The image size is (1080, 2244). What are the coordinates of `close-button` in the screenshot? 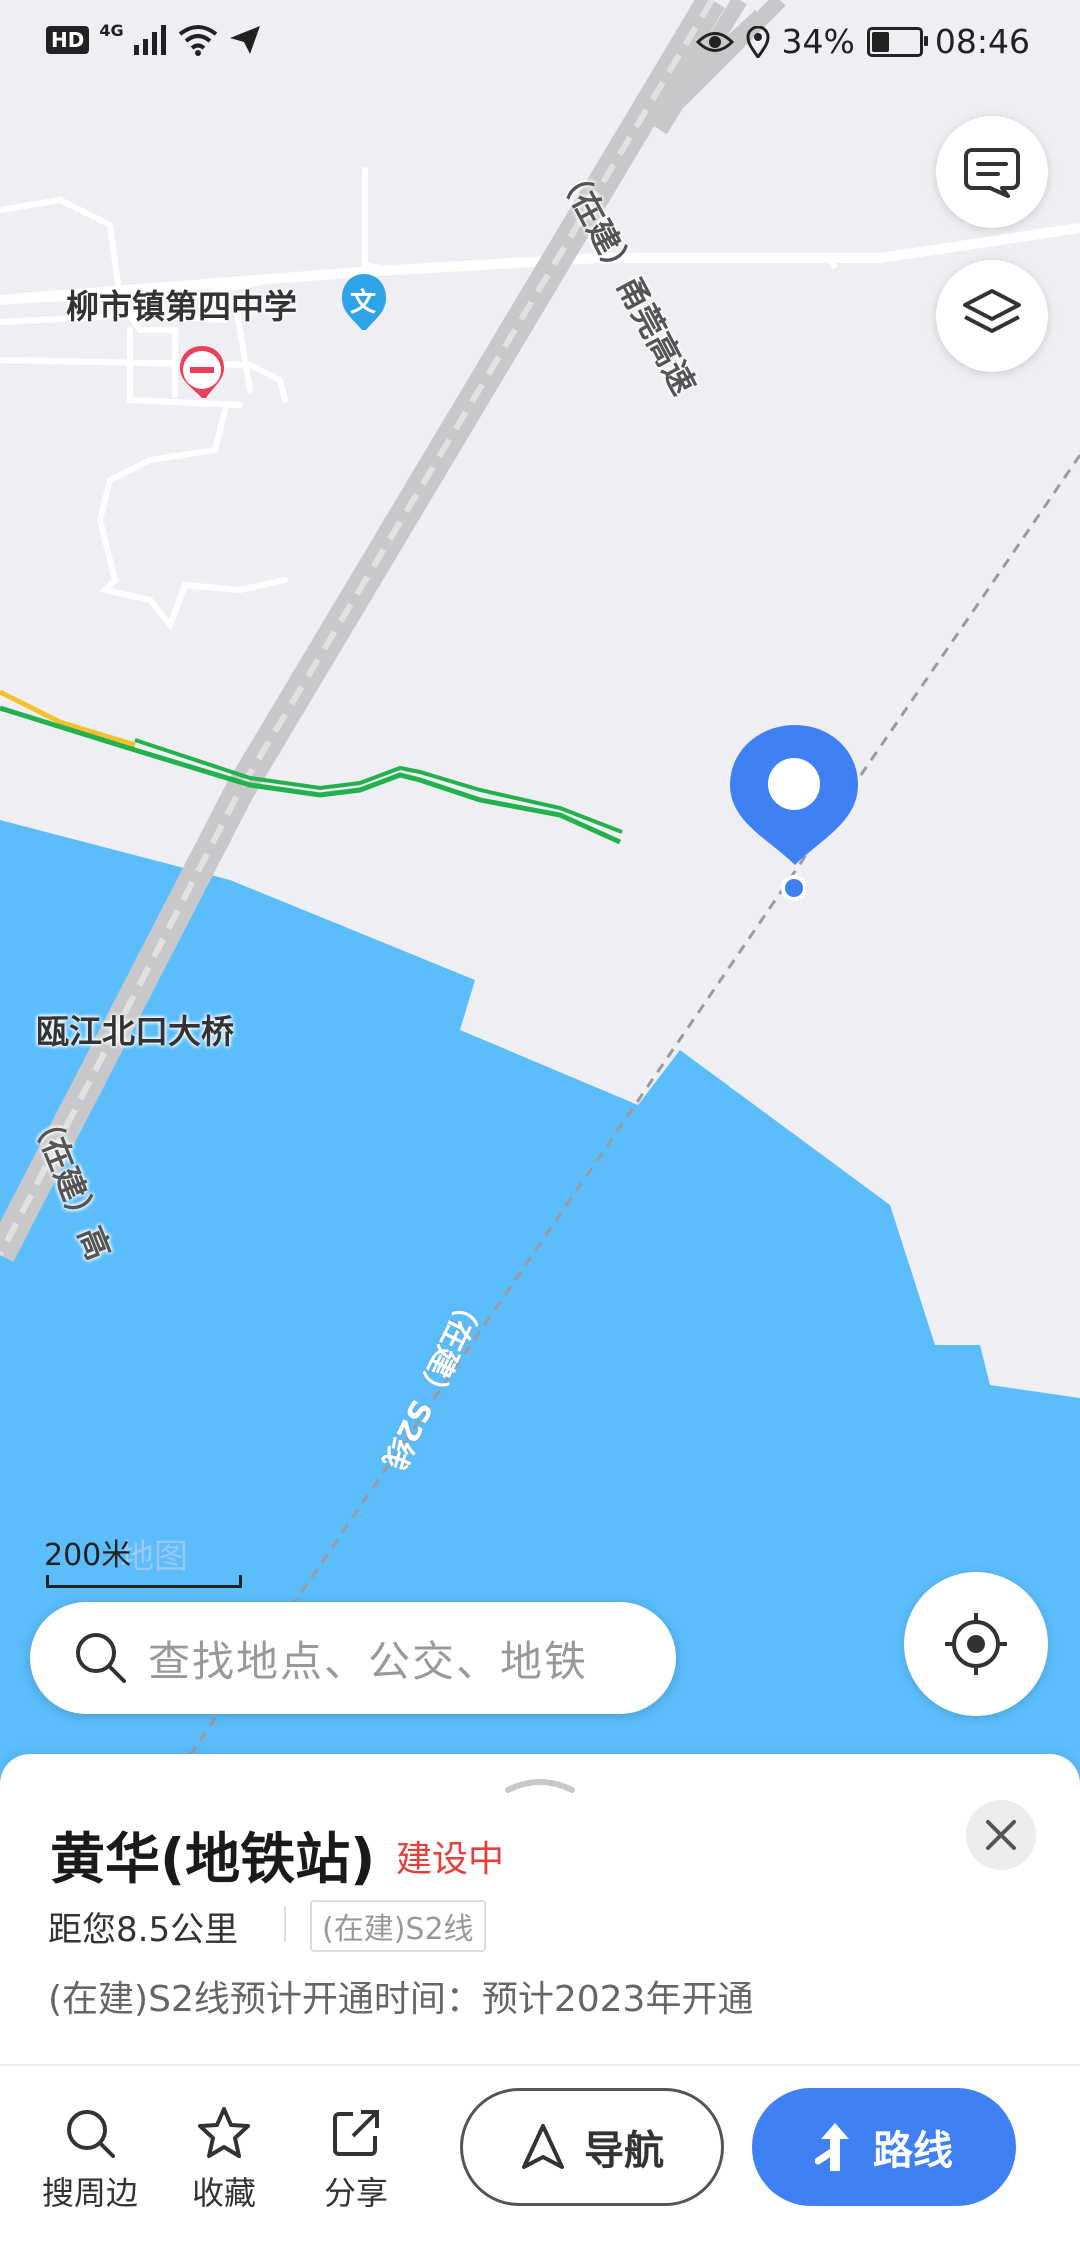 It's located at (1001, 1835).